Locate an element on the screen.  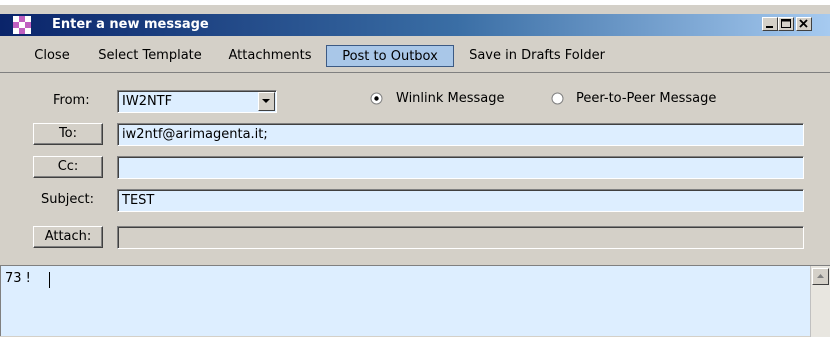
scroll-up-button is located at coordinates (820, 276).